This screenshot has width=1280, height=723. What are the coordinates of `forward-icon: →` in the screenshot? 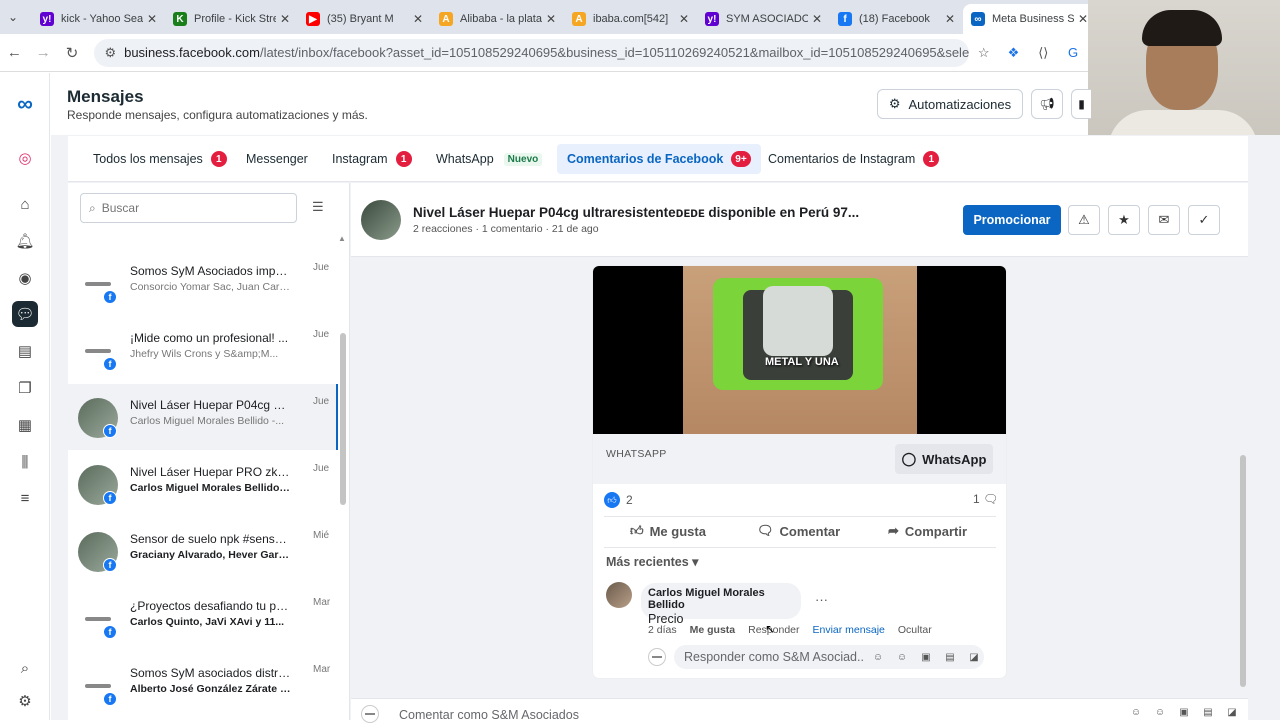 It's located at (43, 52).